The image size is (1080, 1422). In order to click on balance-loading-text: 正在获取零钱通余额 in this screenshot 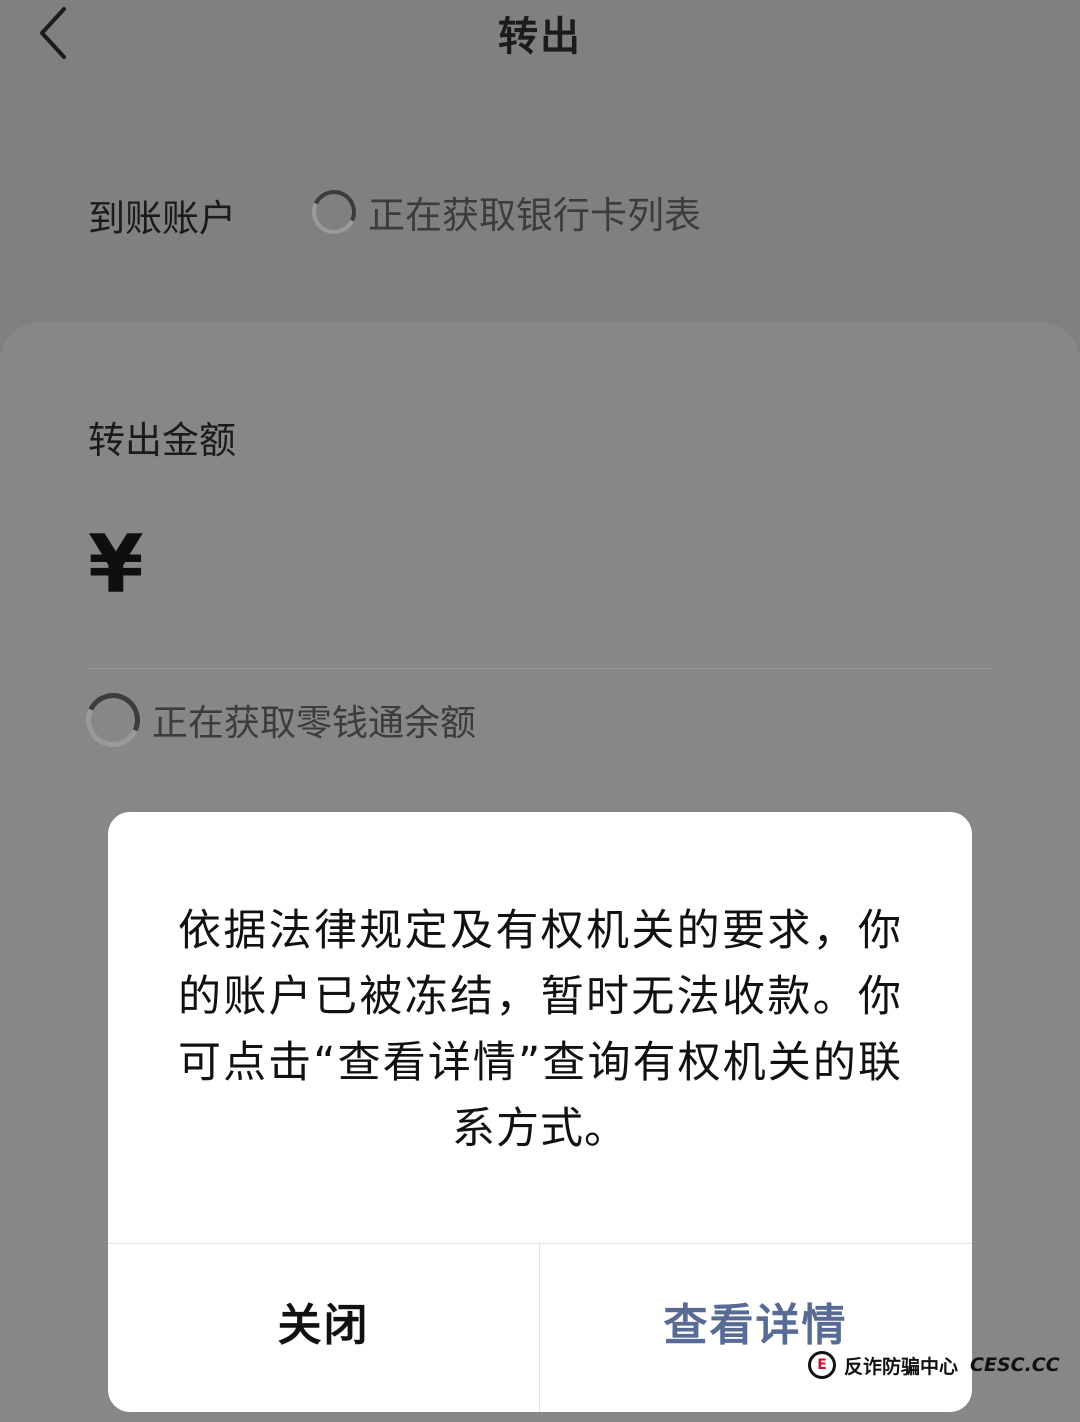, I will do `click(314, 723)`.